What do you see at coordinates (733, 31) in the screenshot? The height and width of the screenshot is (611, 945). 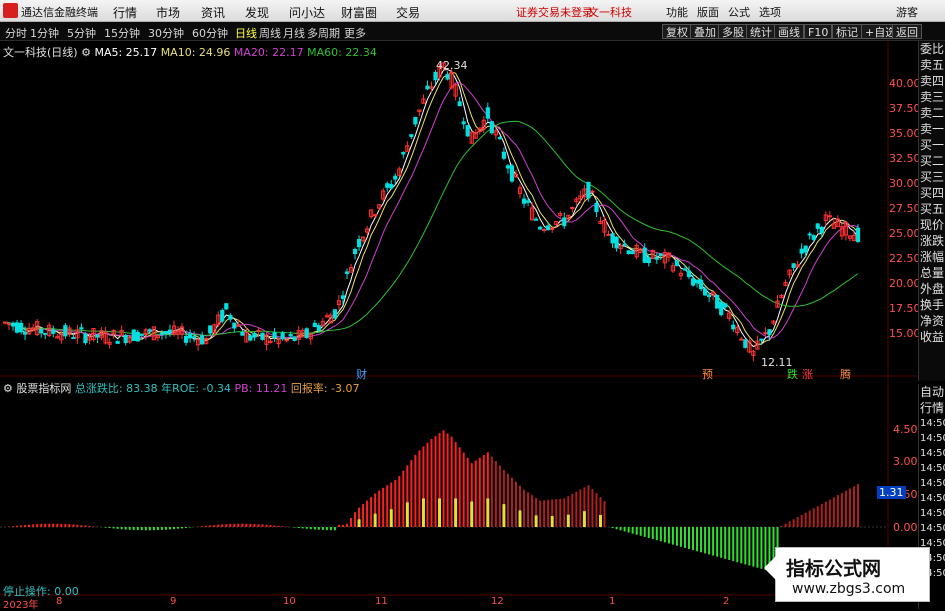 I see `duogu-button: 多股` at bounding box center [733, 31].